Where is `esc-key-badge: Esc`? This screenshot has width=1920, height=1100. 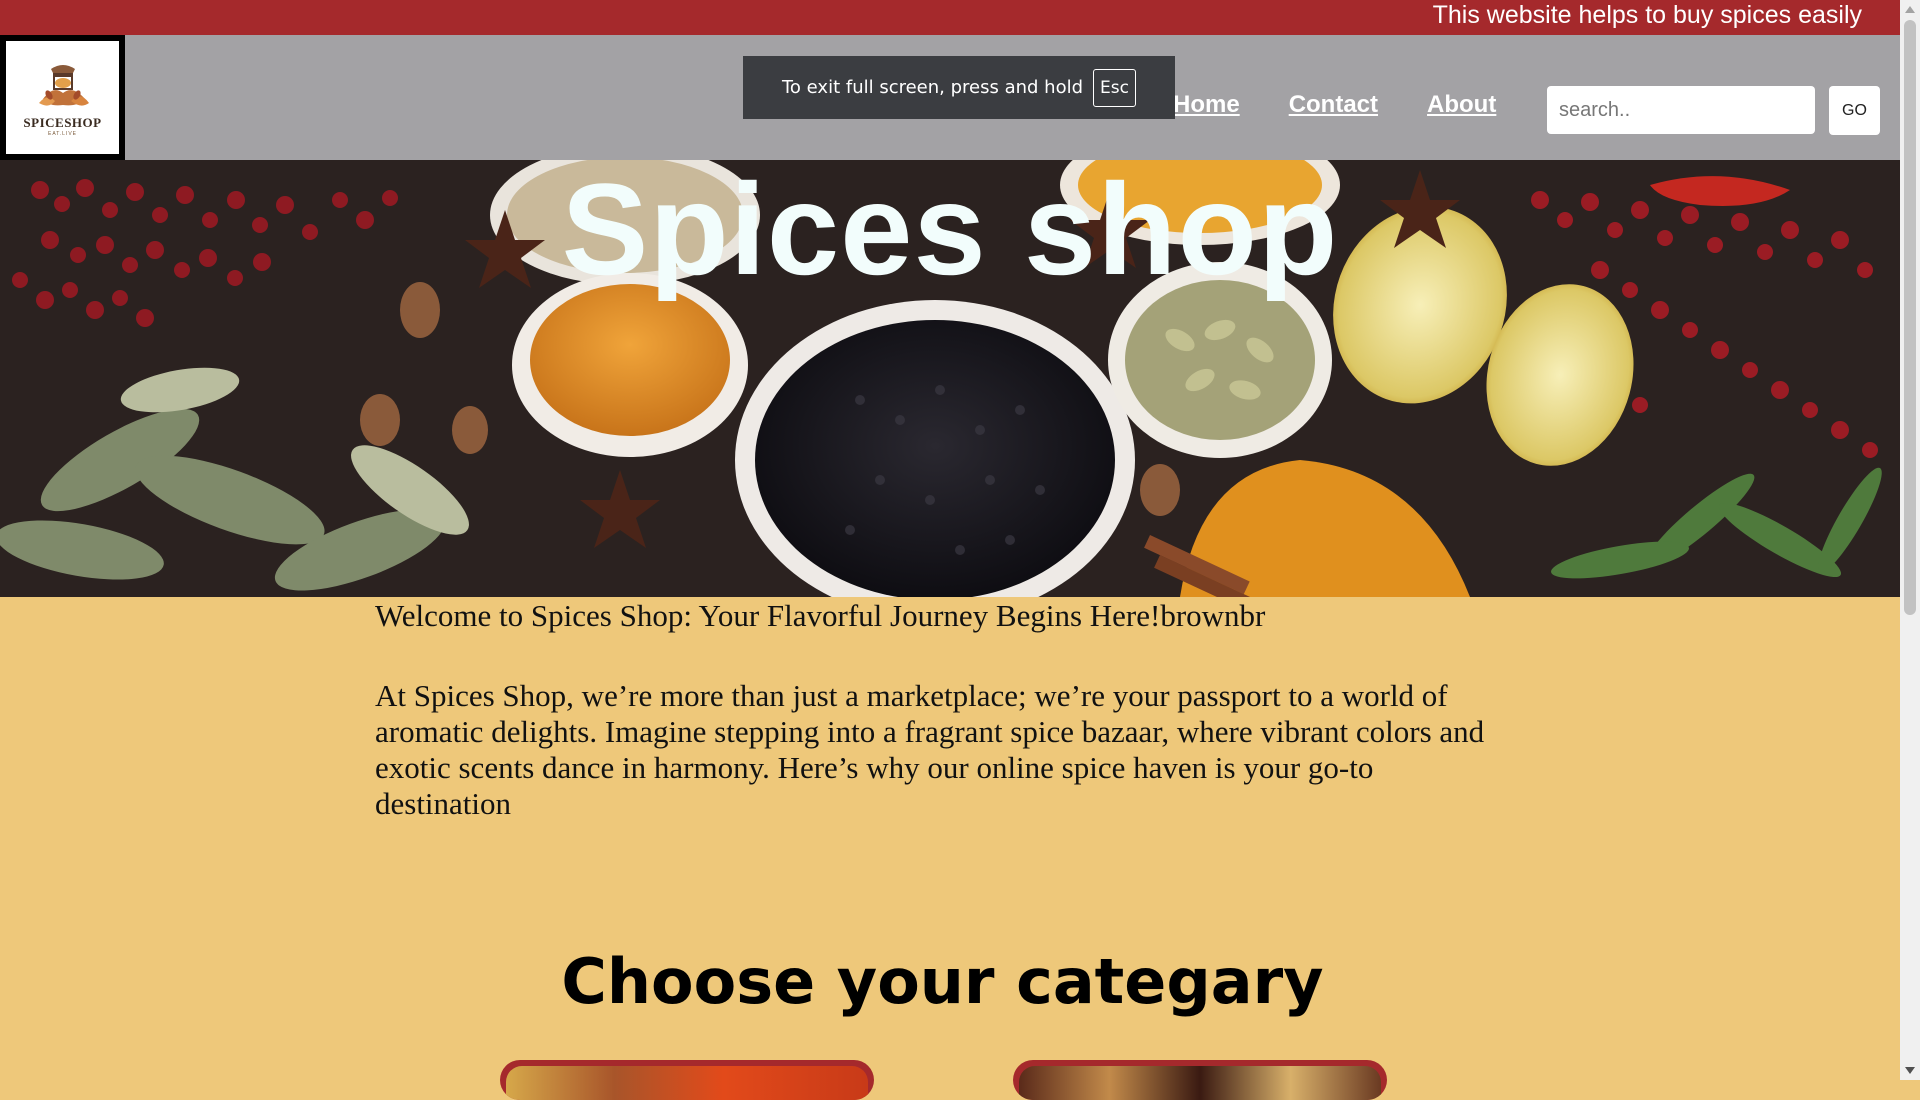 esc-key-badge: Esc is located at coordinates (1114, 87).